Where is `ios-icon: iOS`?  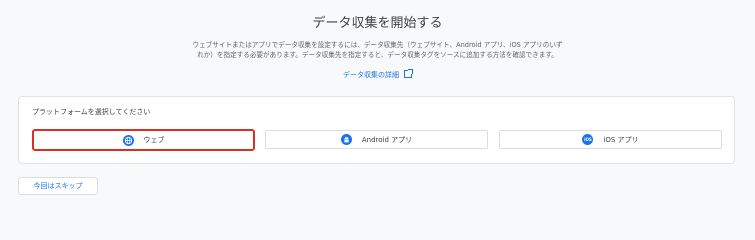 ios-icon: iOS is located at coordinates (588, 139).